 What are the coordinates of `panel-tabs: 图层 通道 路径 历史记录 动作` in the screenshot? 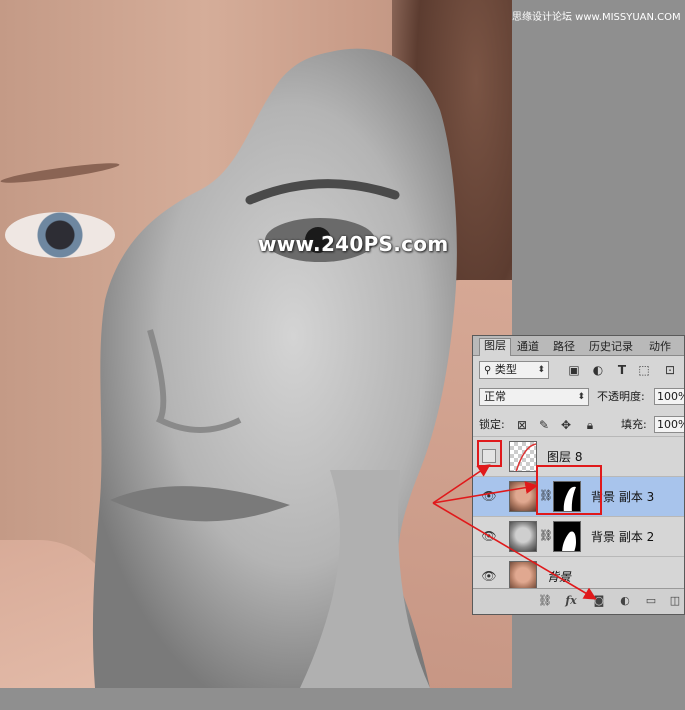 It's located at (578, 346).